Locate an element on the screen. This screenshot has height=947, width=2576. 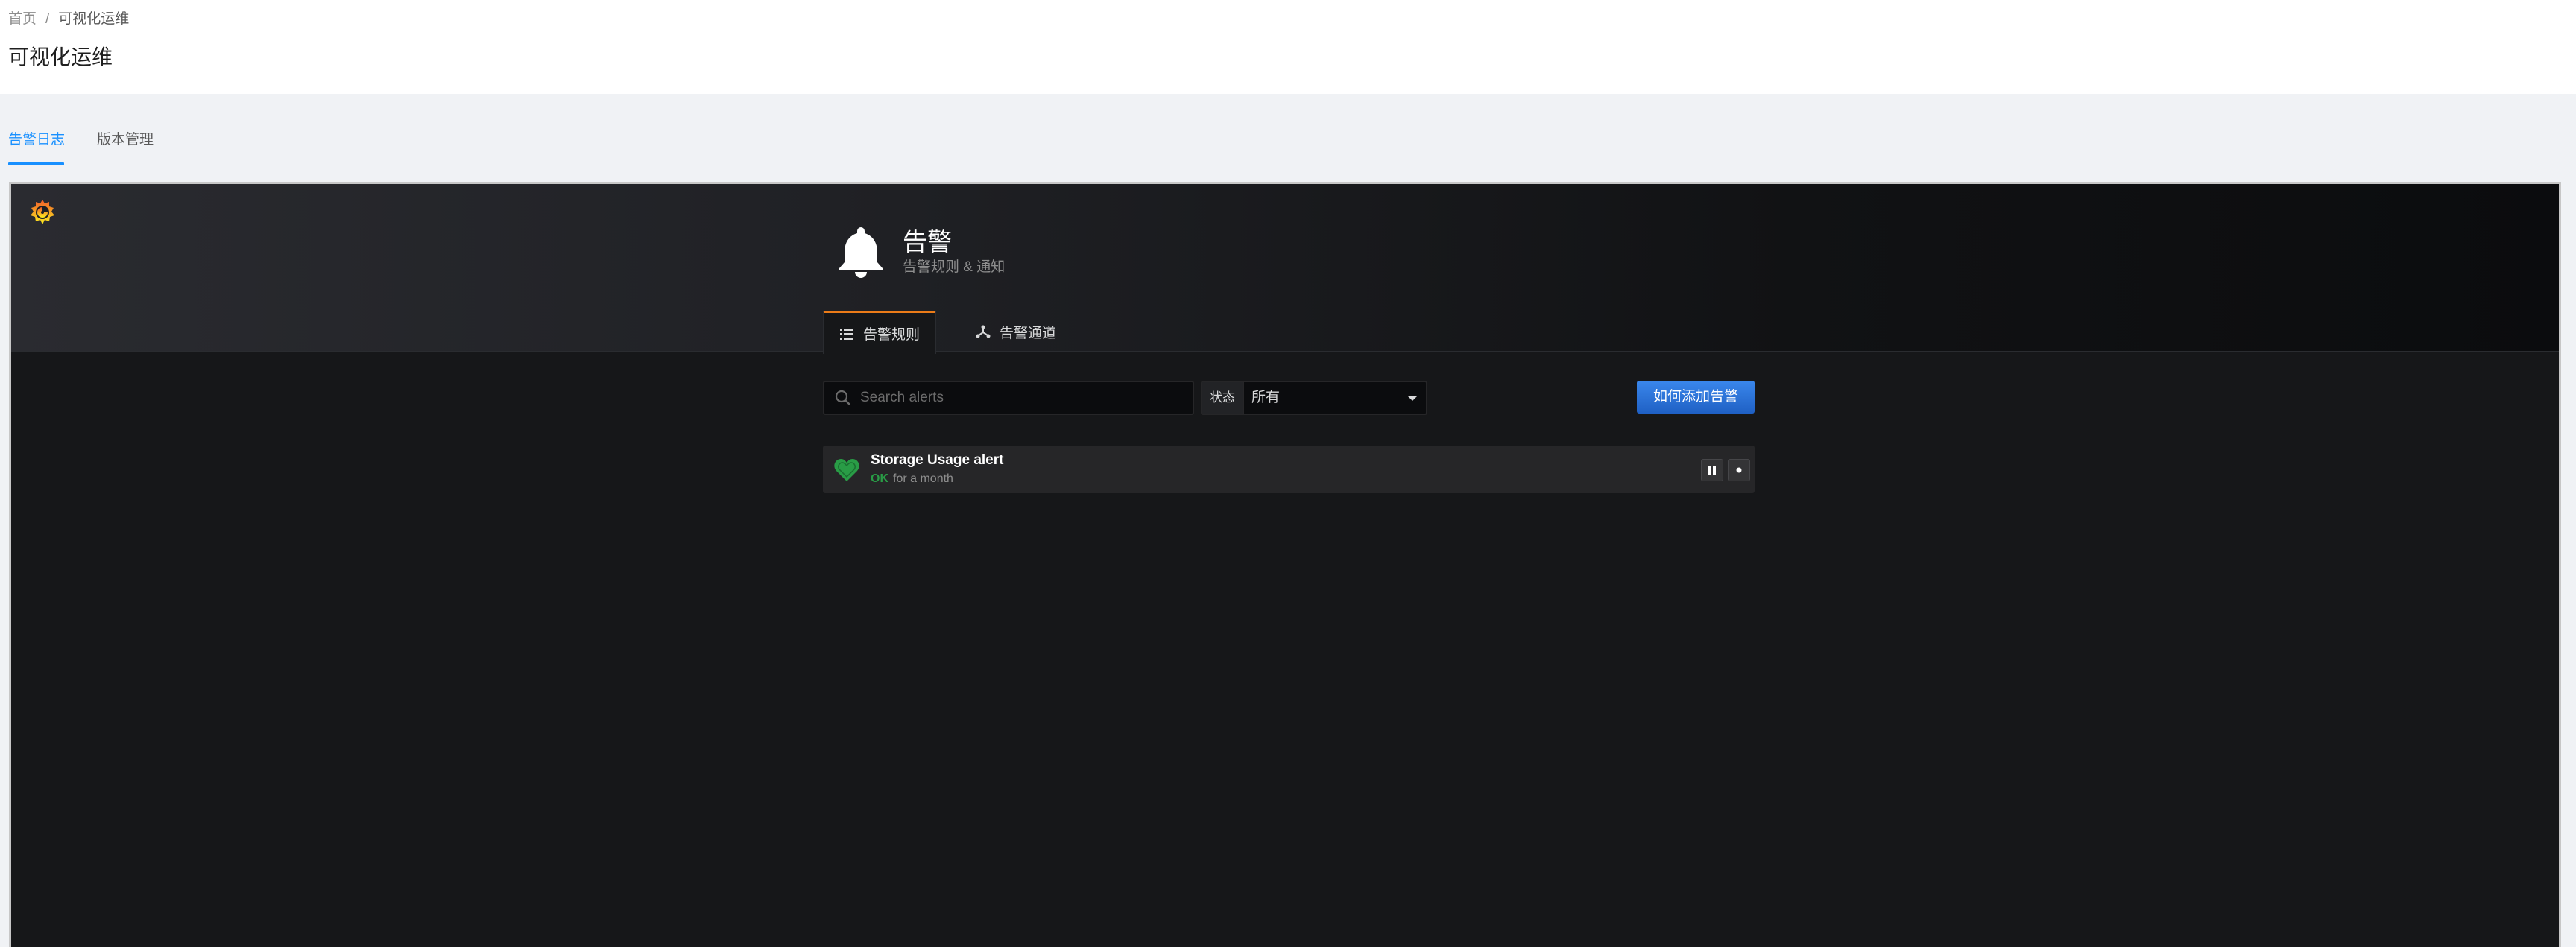
tab-alert-rules-label: 告警规则 is located at coordinates (892, 335).